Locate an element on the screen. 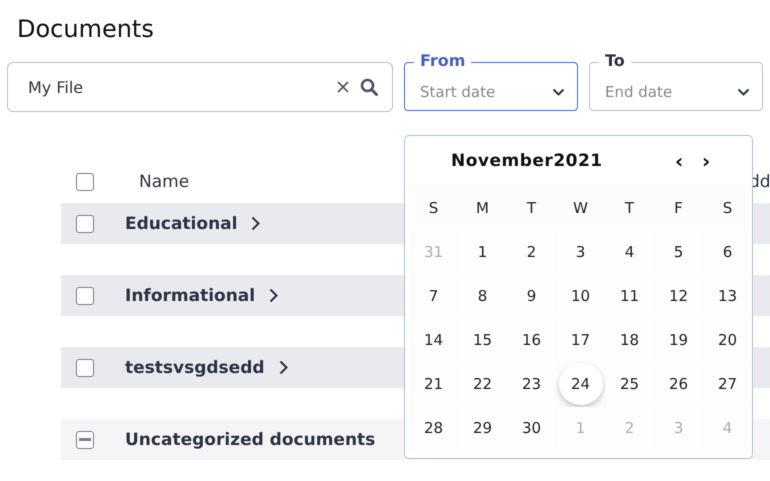 This screenshot has width=770, height=481. month-title: November2021 is located at coordinates (527, 161).